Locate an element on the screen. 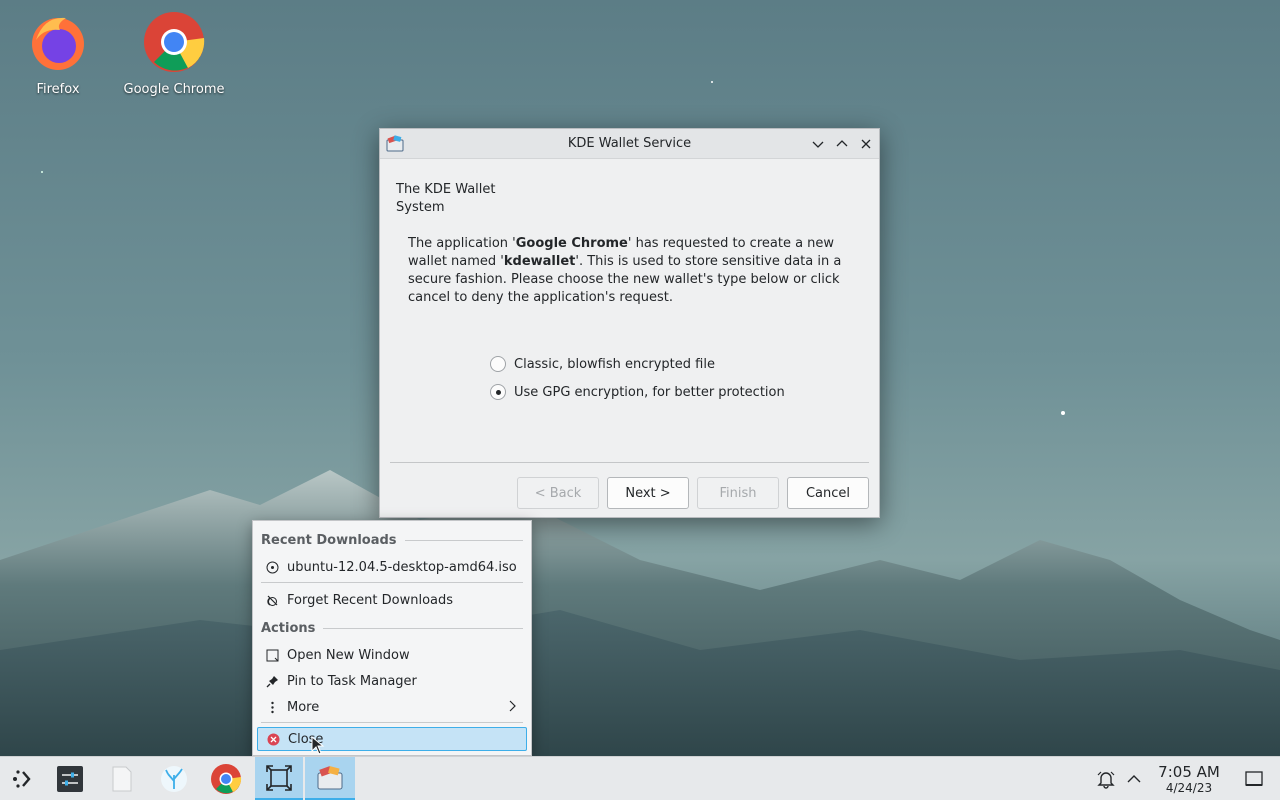 Image resolution: width=1280 pixels, height=800 pixels. discover-icon is located at coordinates (174, 779).